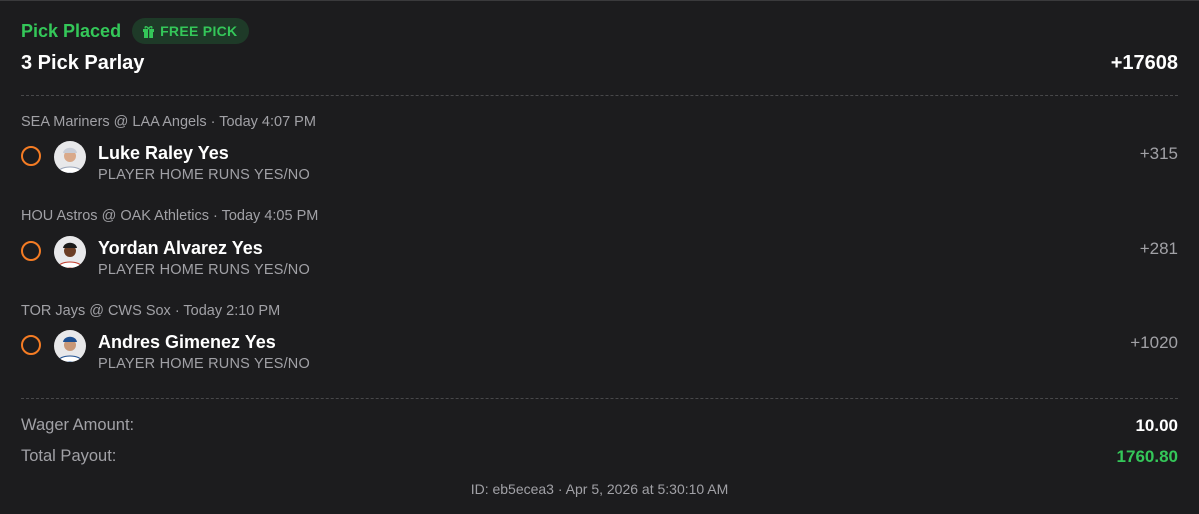 The image size is (1199, 514). Describe the element at coordinates (71, 30) in the screenshot. I see `pick-status: Pick Placed` at that location.